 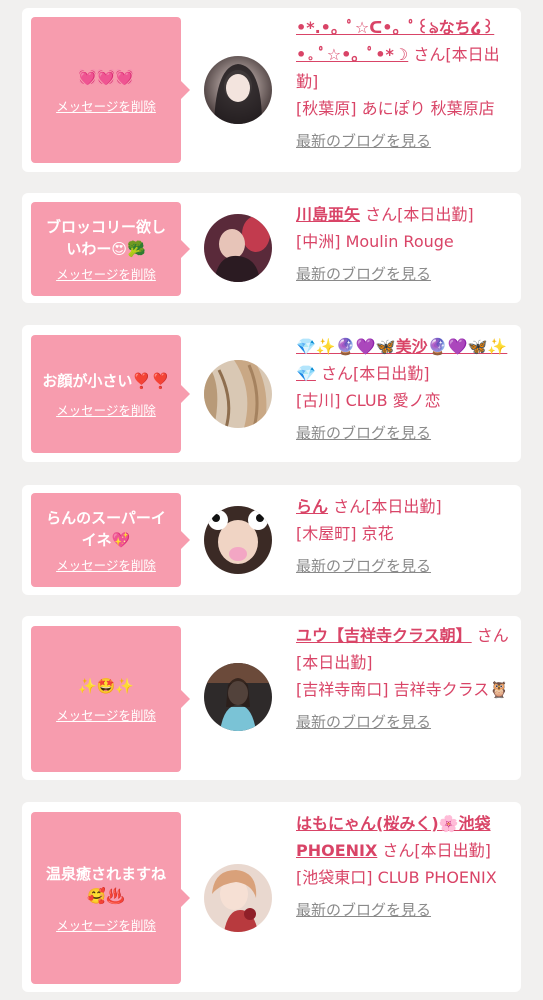 What do you see at coordinates (403, 689) in the screenshot?
I see `shop-location: [吉祥寺南口] 吉祥寺クラス🦉` at bounding box center [403, 689].